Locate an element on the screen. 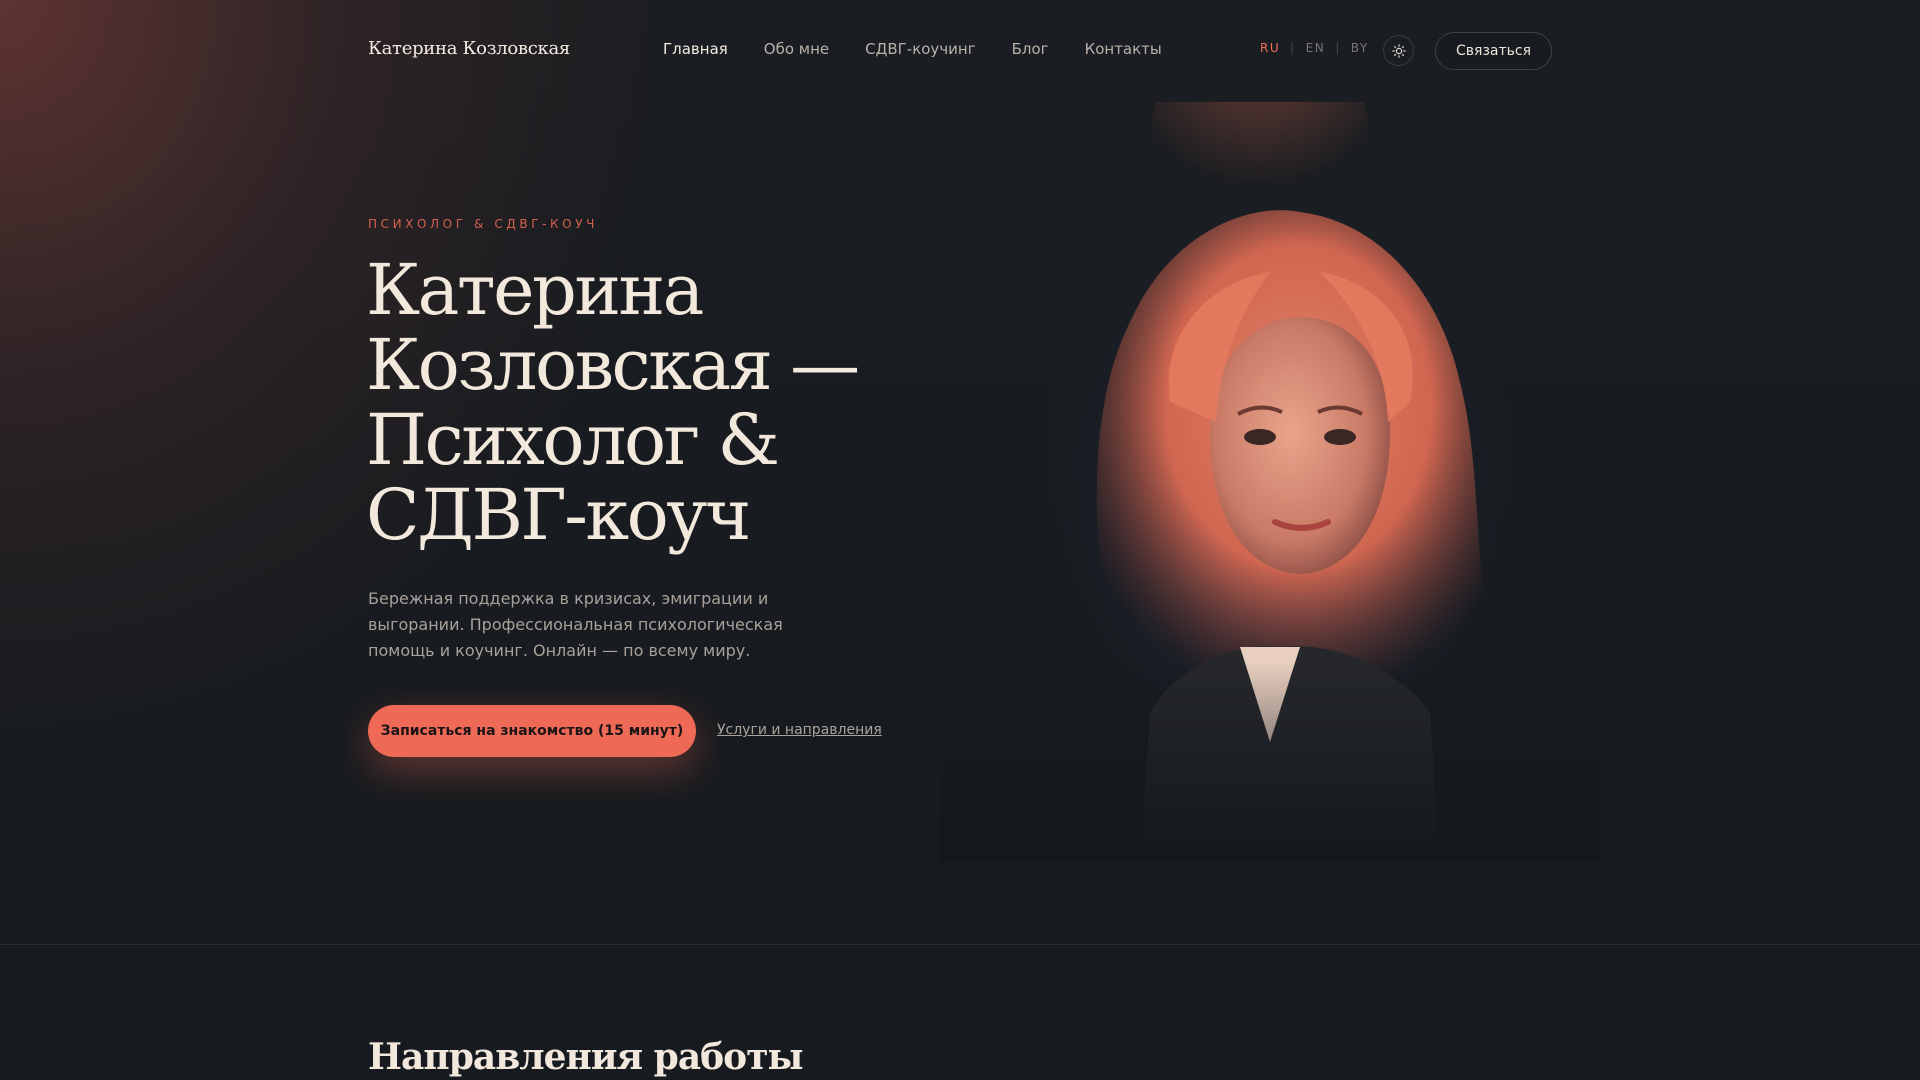 The width and height of the screenshot is (1920, 1080). nav-blog: Блог is located at coordinates (1030, 49).